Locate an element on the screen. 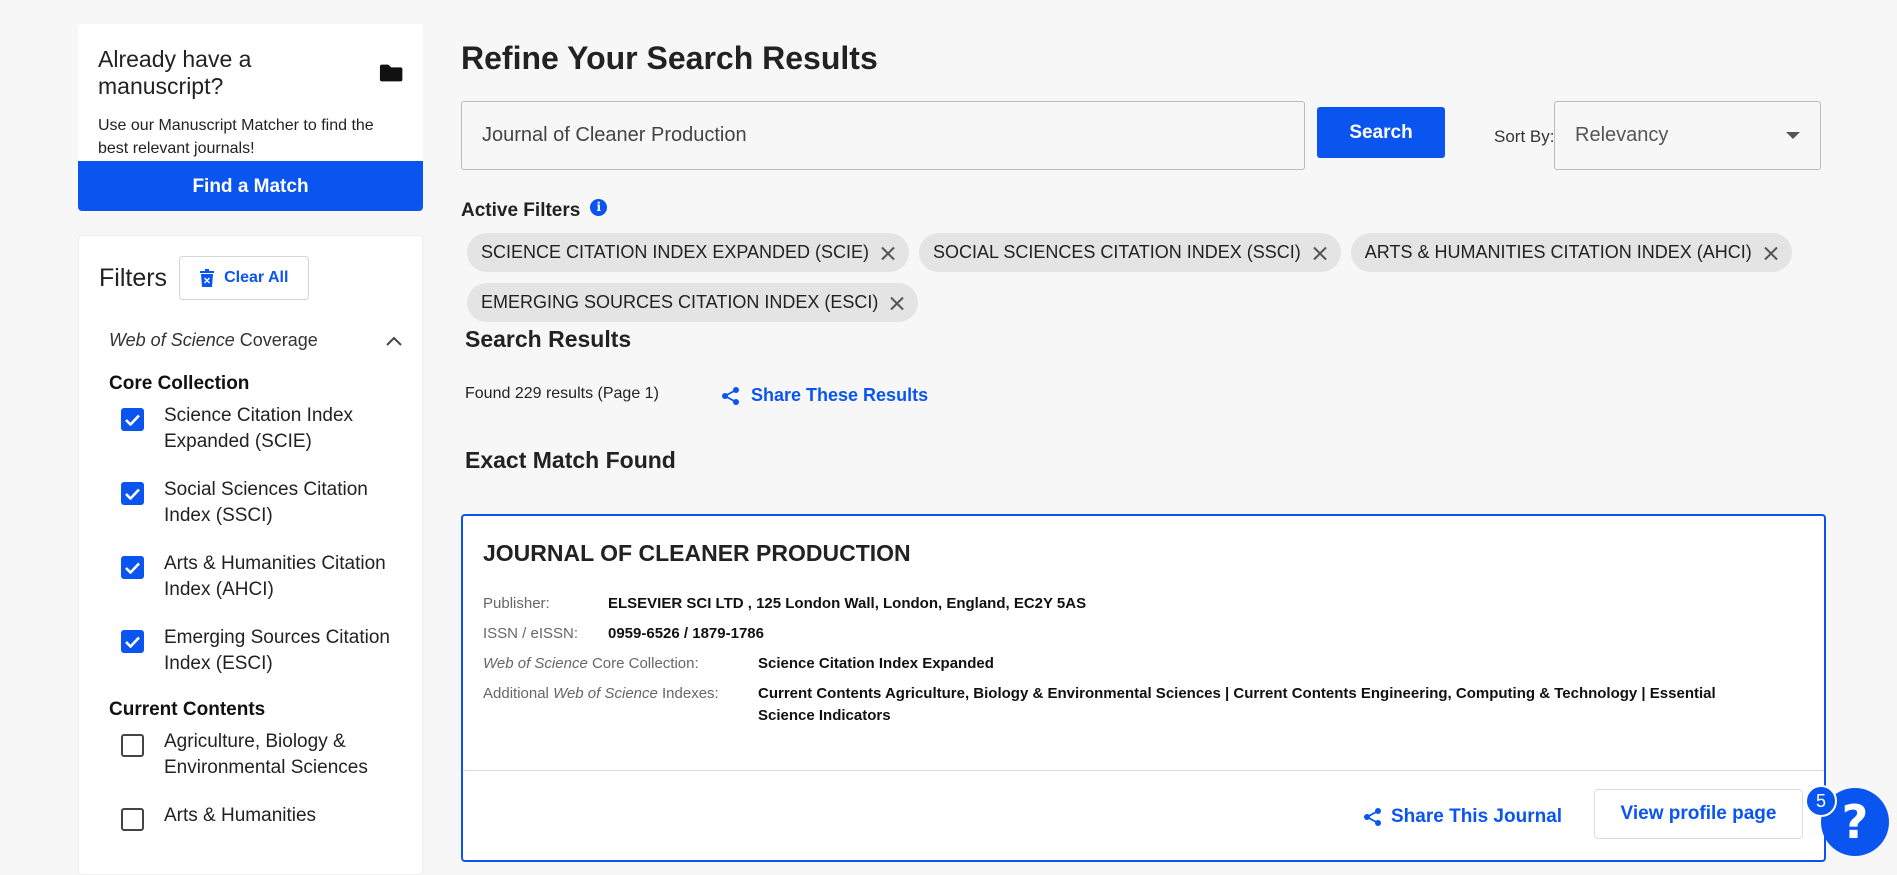  view-profile-button: View profile page is located at coordinates (1698, 814).